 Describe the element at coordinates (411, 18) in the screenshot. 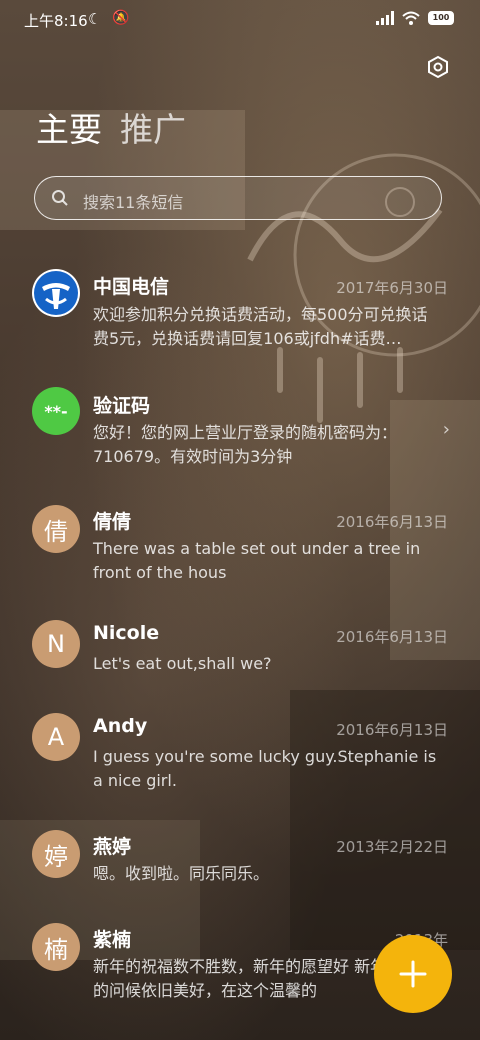

I see `wifi-icon` at that location.